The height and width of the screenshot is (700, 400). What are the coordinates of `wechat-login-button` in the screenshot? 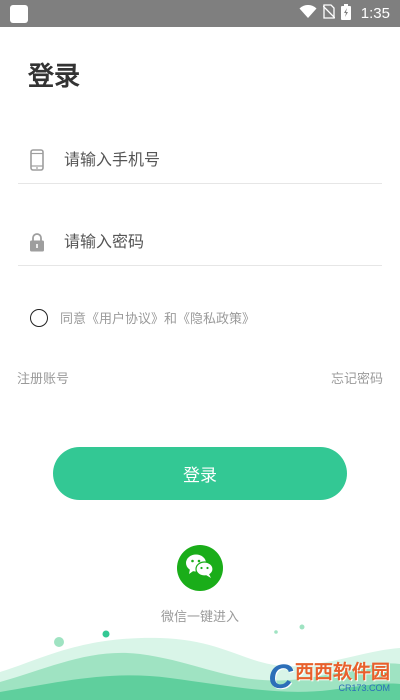 It's located at (200, 568).